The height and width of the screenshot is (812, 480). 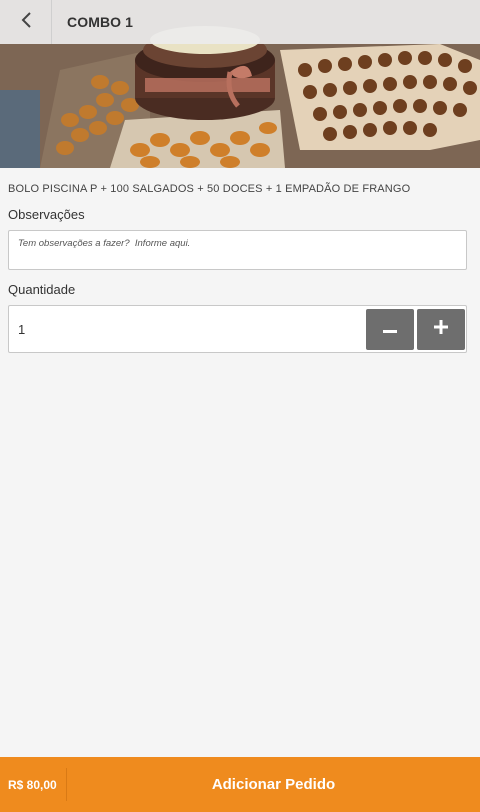 What do you see at coordinates (273, 784) in the screenshot?
I see `add-order-button: Adicionar Pedido` at bounding box center [273, 784].